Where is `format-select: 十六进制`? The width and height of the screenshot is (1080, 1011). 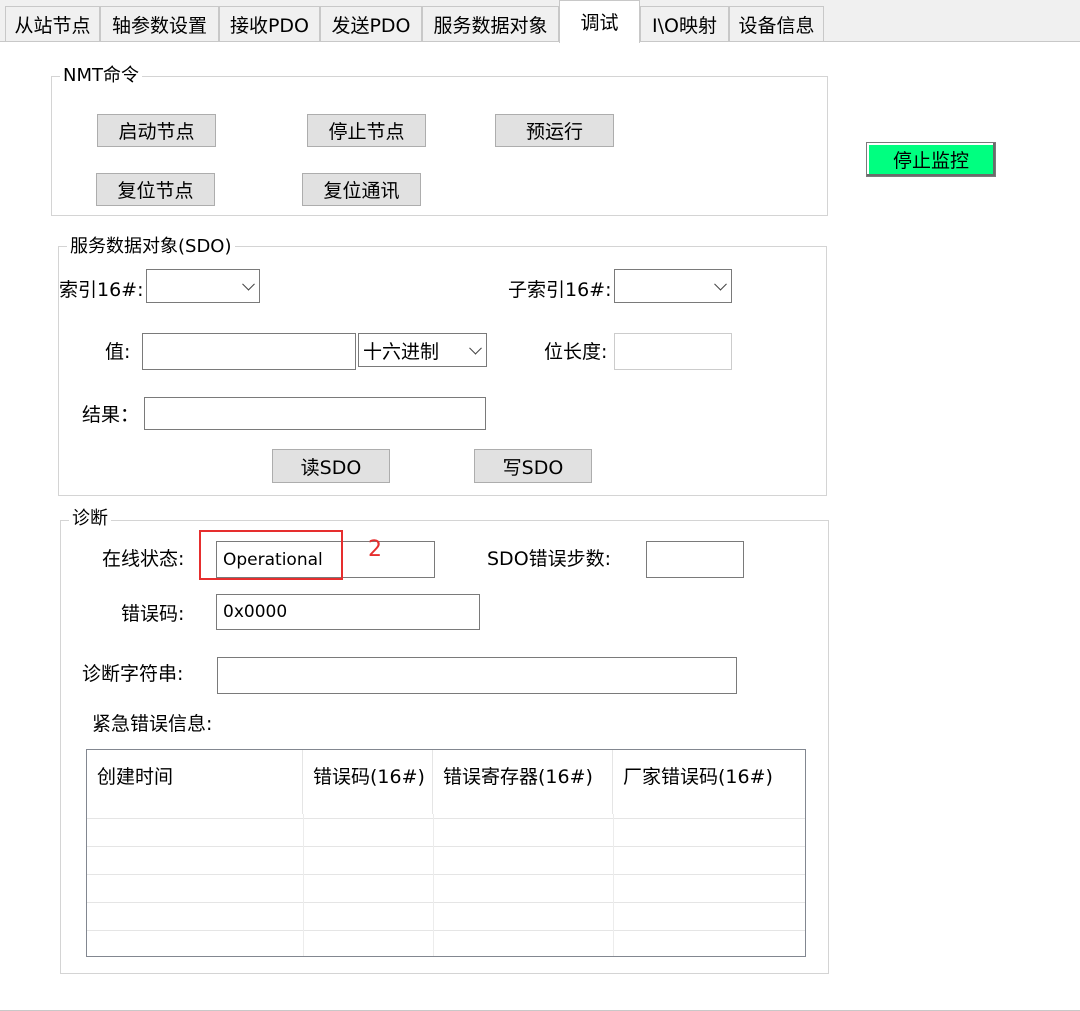 format-select: 十六进制 is located at coordinates (422, 350).